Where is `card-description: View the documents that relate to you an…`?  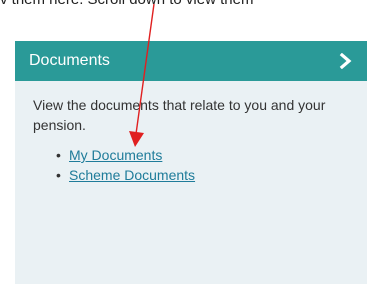 card-description: View the documents that relate to you an… is located at coordinates (179, 115).